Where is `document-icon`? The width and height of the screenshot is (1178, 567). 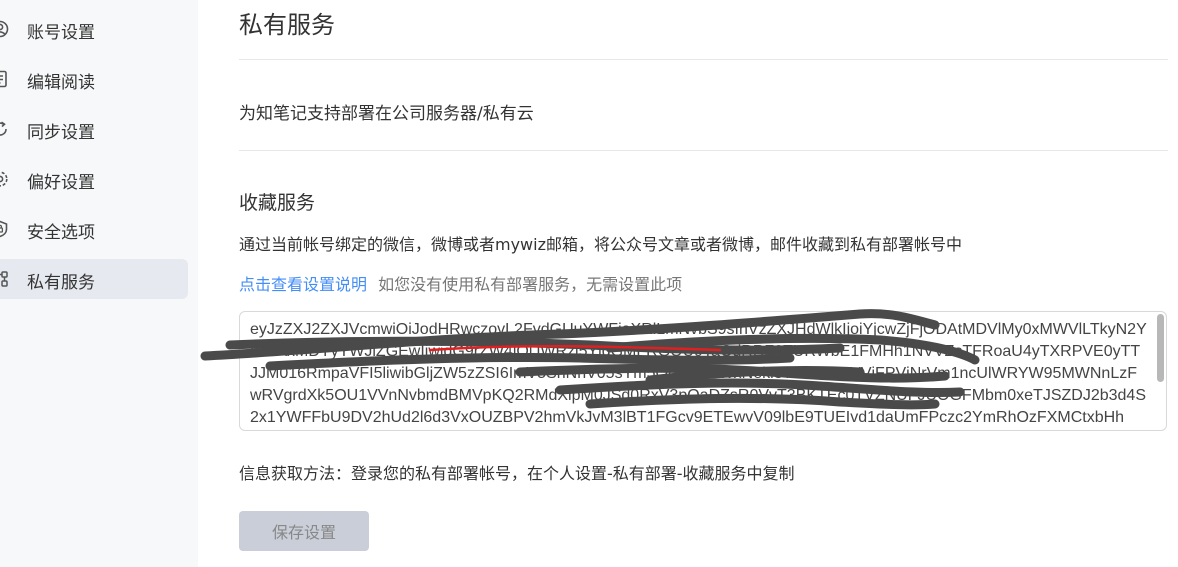
document-icon is located at coordinates (4, 79).